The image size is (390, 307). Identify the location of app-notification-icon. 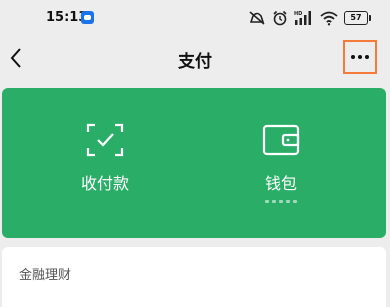
(87, 17).